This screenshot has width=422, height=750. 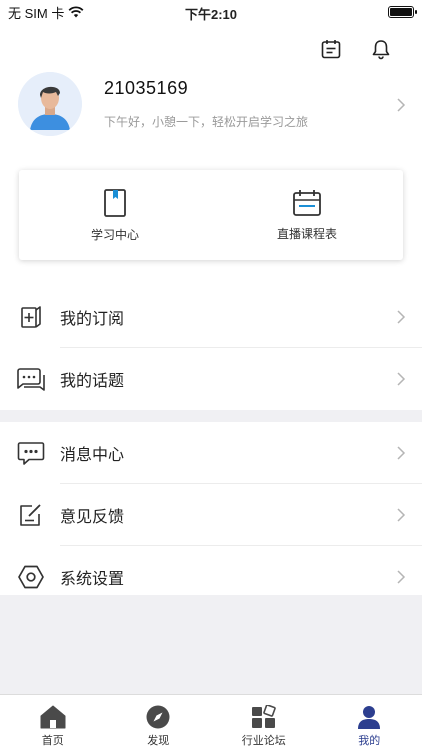 I want to click on tab-mine: 我的, so click(x=369, y=722).